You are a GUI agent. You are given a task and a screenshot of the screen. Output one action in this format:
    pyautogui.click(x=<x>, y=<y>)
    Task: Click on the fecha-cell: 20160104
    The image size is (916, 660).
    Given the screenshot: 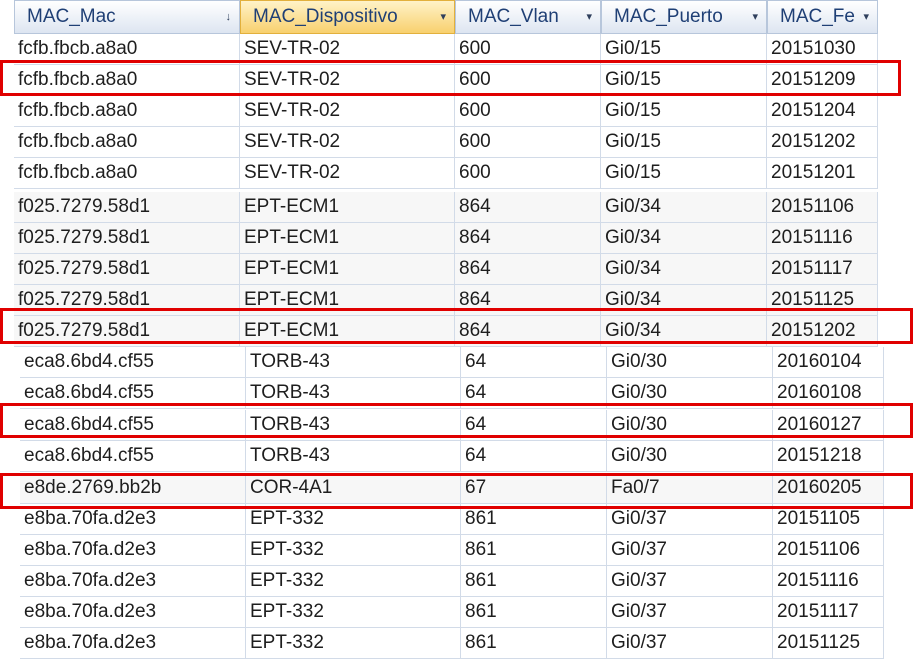 What is the action you would take?
    pyautogui.click(x=828, y=362)
    